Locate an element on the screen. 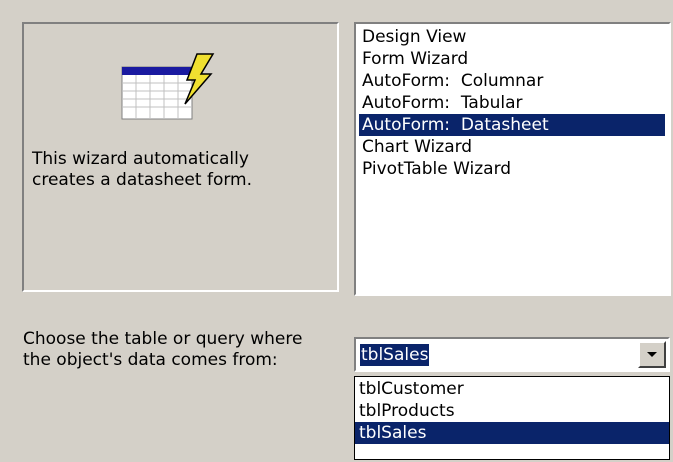 This screenshot has height=462, width=673. dropdown-option: tblProducts is located at coordinates (512, 411).